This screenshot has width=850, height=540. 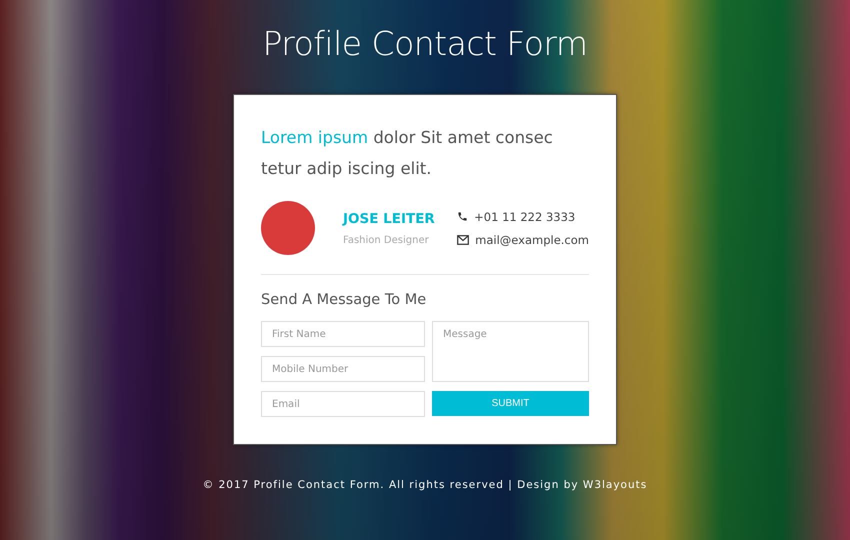 What do you see at coordinates (510, 351) in the screenshot?
I see `message-field: Message` at bounding box center [510, 351].